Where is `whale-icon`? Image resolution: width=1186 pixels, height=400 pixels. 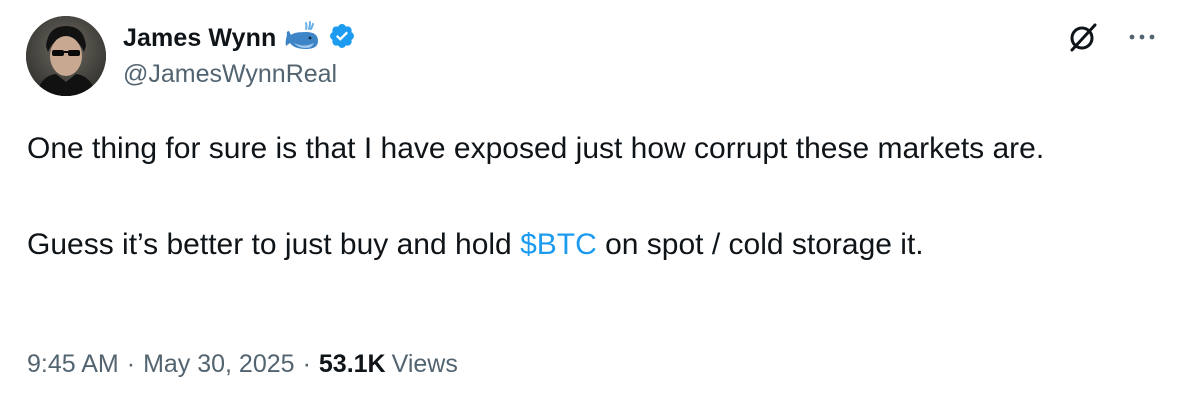
whale-icon is located at coordinates (302, 38).